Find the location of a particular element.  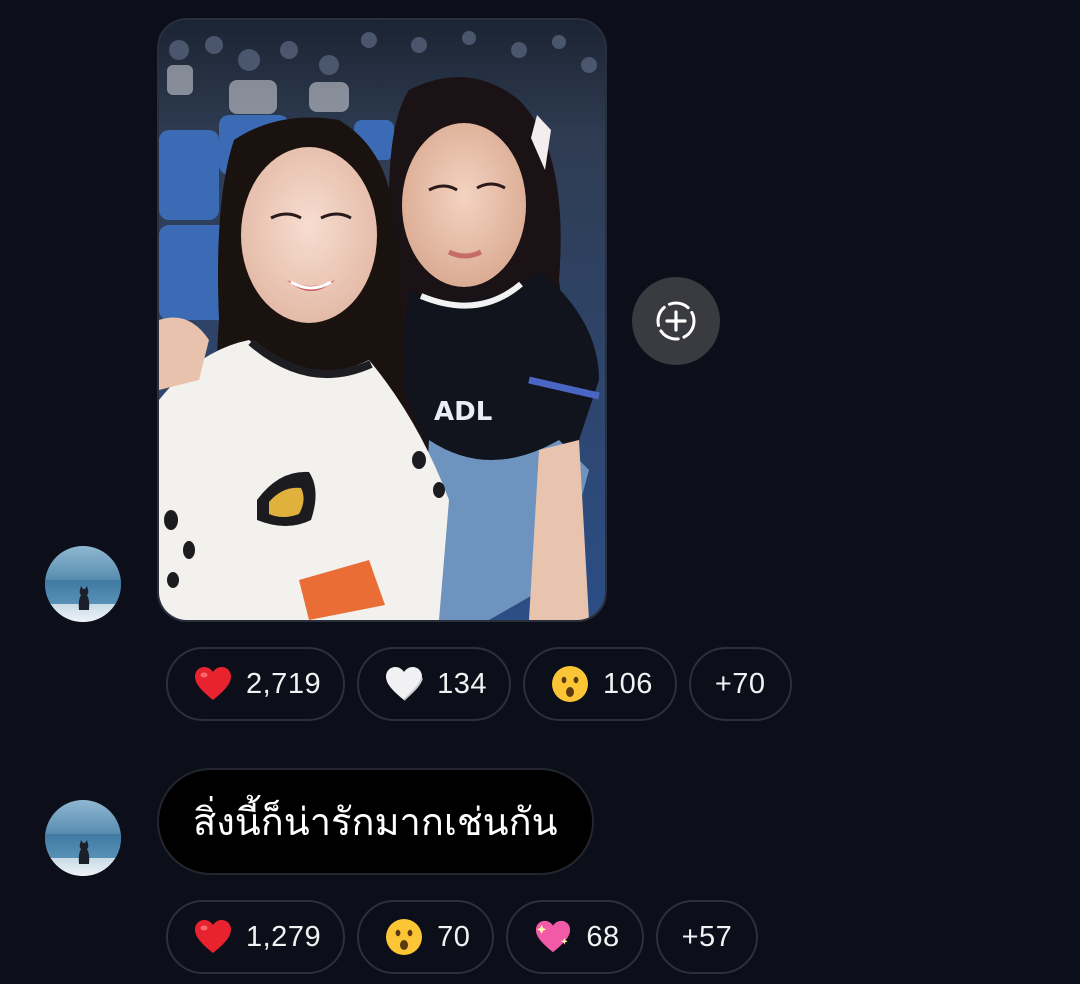

reaction-more: +70 is located at coordinates (740, 684).